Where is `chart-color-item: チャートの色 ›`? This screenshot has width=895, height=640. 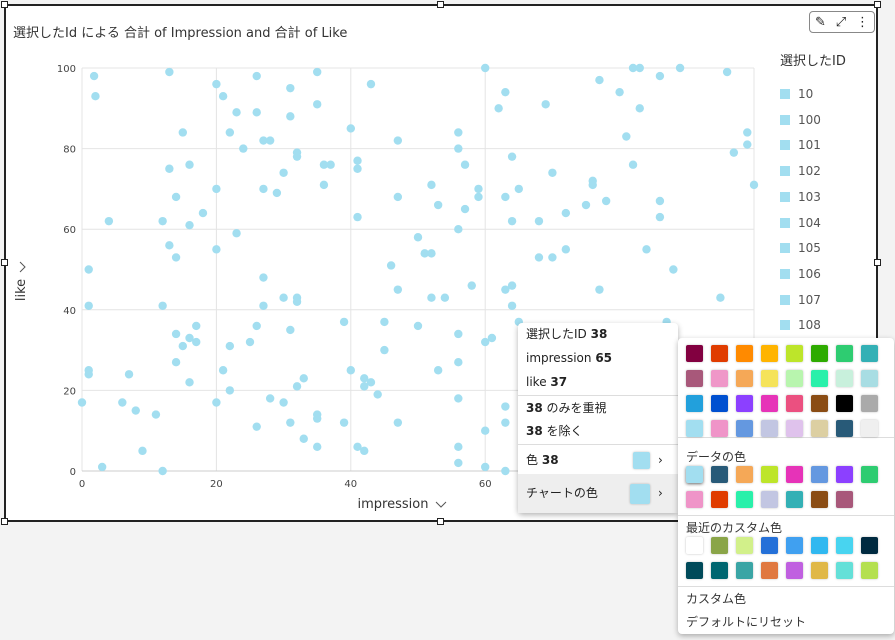
chart-color-item: チャートの色 › is located at coordinates (598, 493).